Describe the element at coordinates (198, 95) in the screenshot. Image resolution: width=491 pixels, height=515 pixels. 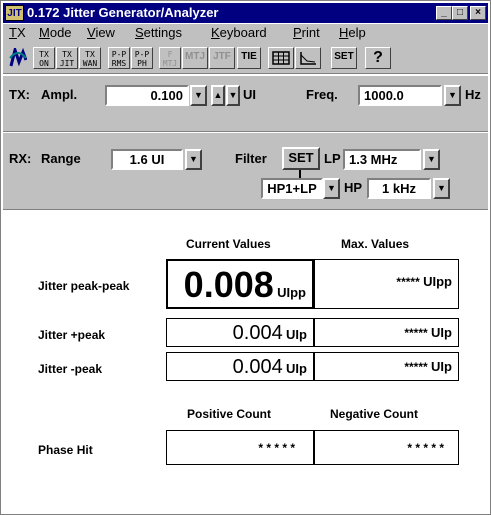
I see `ampl-dropdown-button: ▼` at that location.